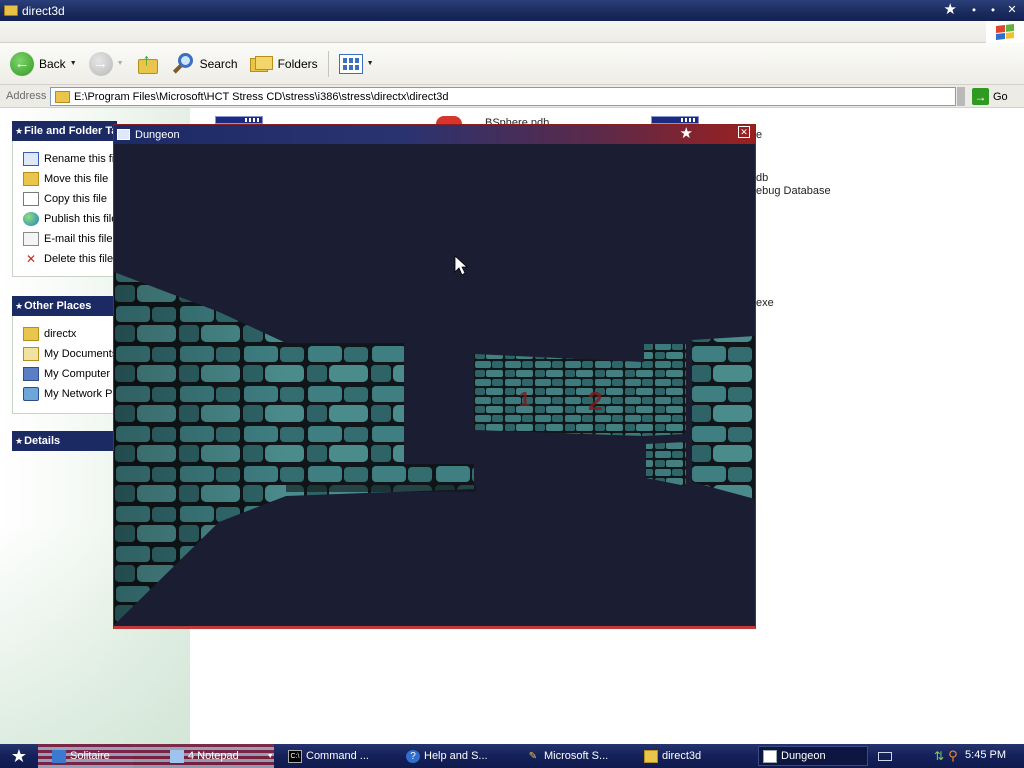 The width and height of the screenshot is (1024, 768). What do you see at coordinates (31, 354) in the screenshot?
I see `my-documents-icon` at bounding box center [31, 354].